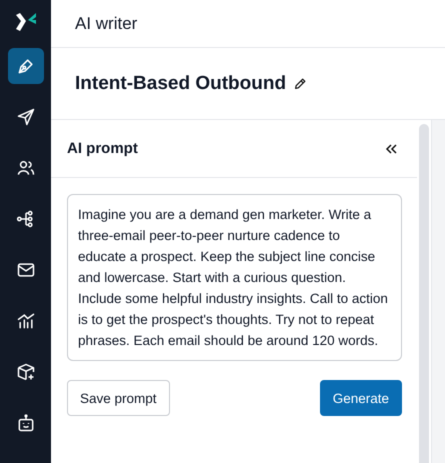 Image resolution: width=445 pixels, height=463 pixels. I want to click on nav-button, so click(26, 66).